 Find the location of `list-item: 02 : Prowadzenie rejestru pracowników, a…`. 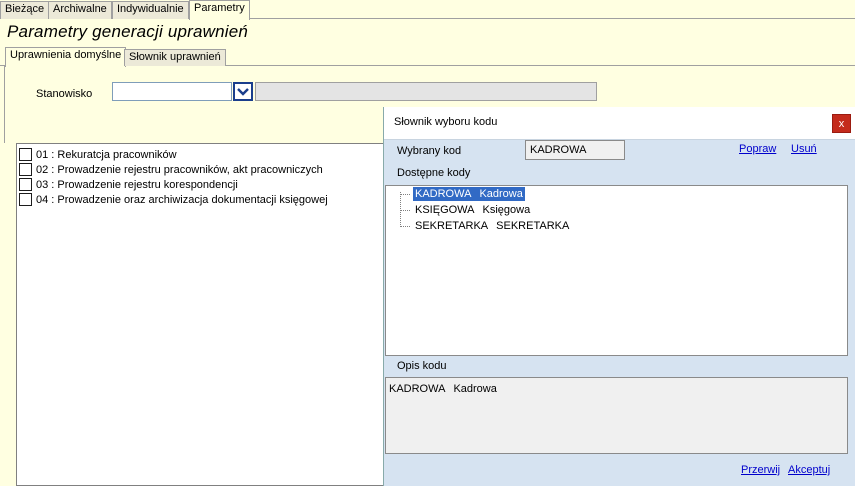

list-item: 02 : Prowadzenie rejestru pracowników, a… is located at coordinates (171, 169).